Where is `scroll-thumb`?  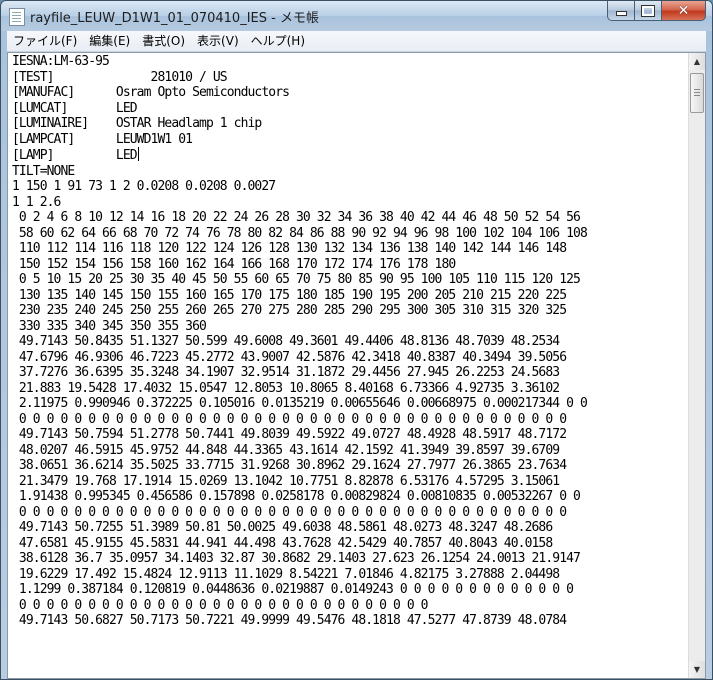
scroll-thumb is located at coordinates (697, 93).